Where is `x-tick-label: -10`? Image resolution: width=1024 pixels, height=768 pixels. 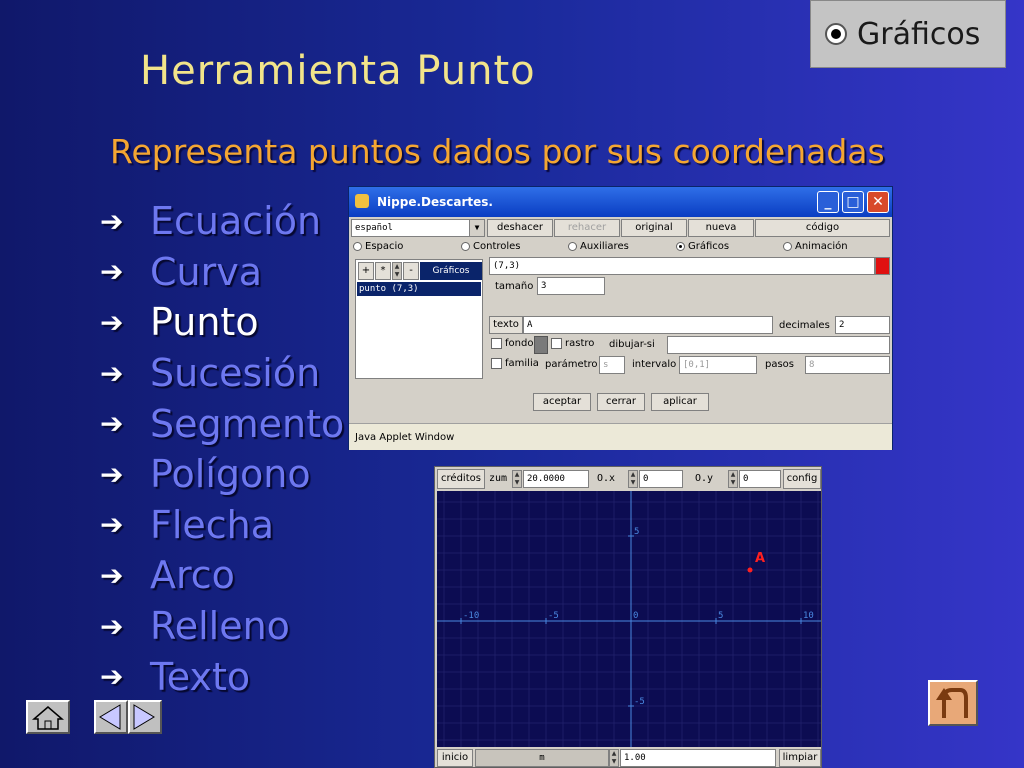 x-tick-label: -10 is located at coordinates (471, 616).